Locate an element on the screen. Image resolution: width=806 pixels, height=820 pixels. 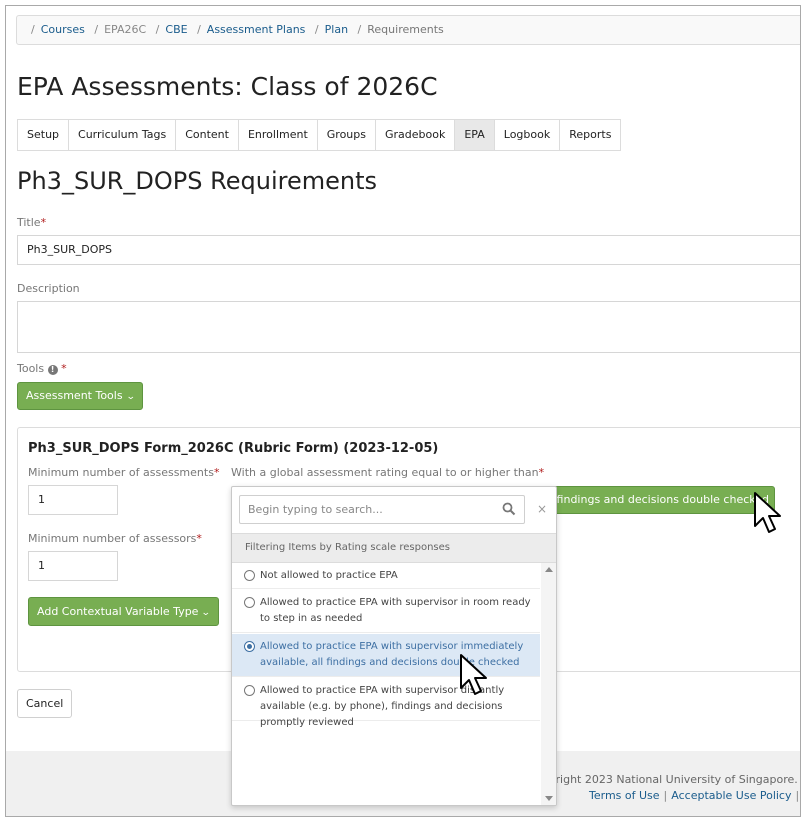
tab-setup: Setup is located at coordinates (43, 135).